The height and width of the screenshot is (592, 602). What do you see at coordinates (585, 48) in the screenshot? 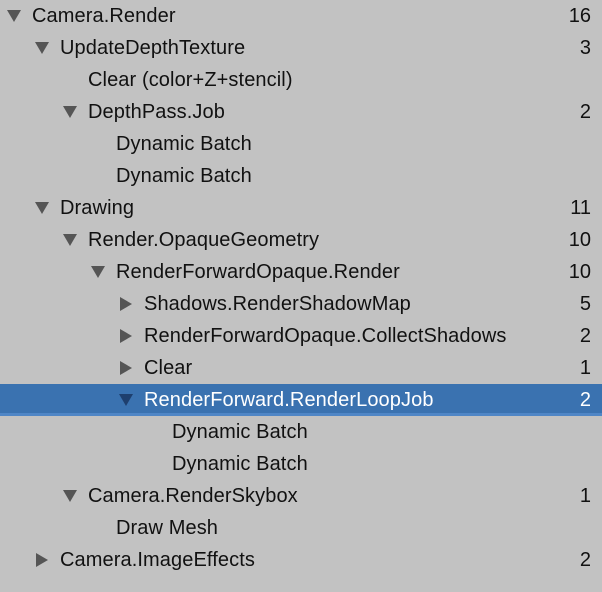
I see `tree-row-count: 3` at bounding box center [585, 48].